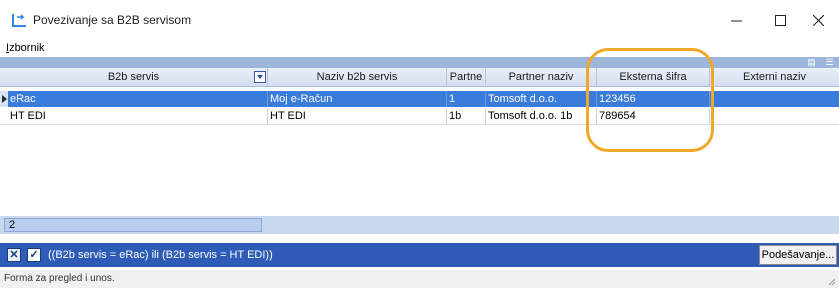 Image resolution: width=839 pixels, height=288 pixels. I want to click on column-header-label: Naziv b2b servis, so click(357, 77).